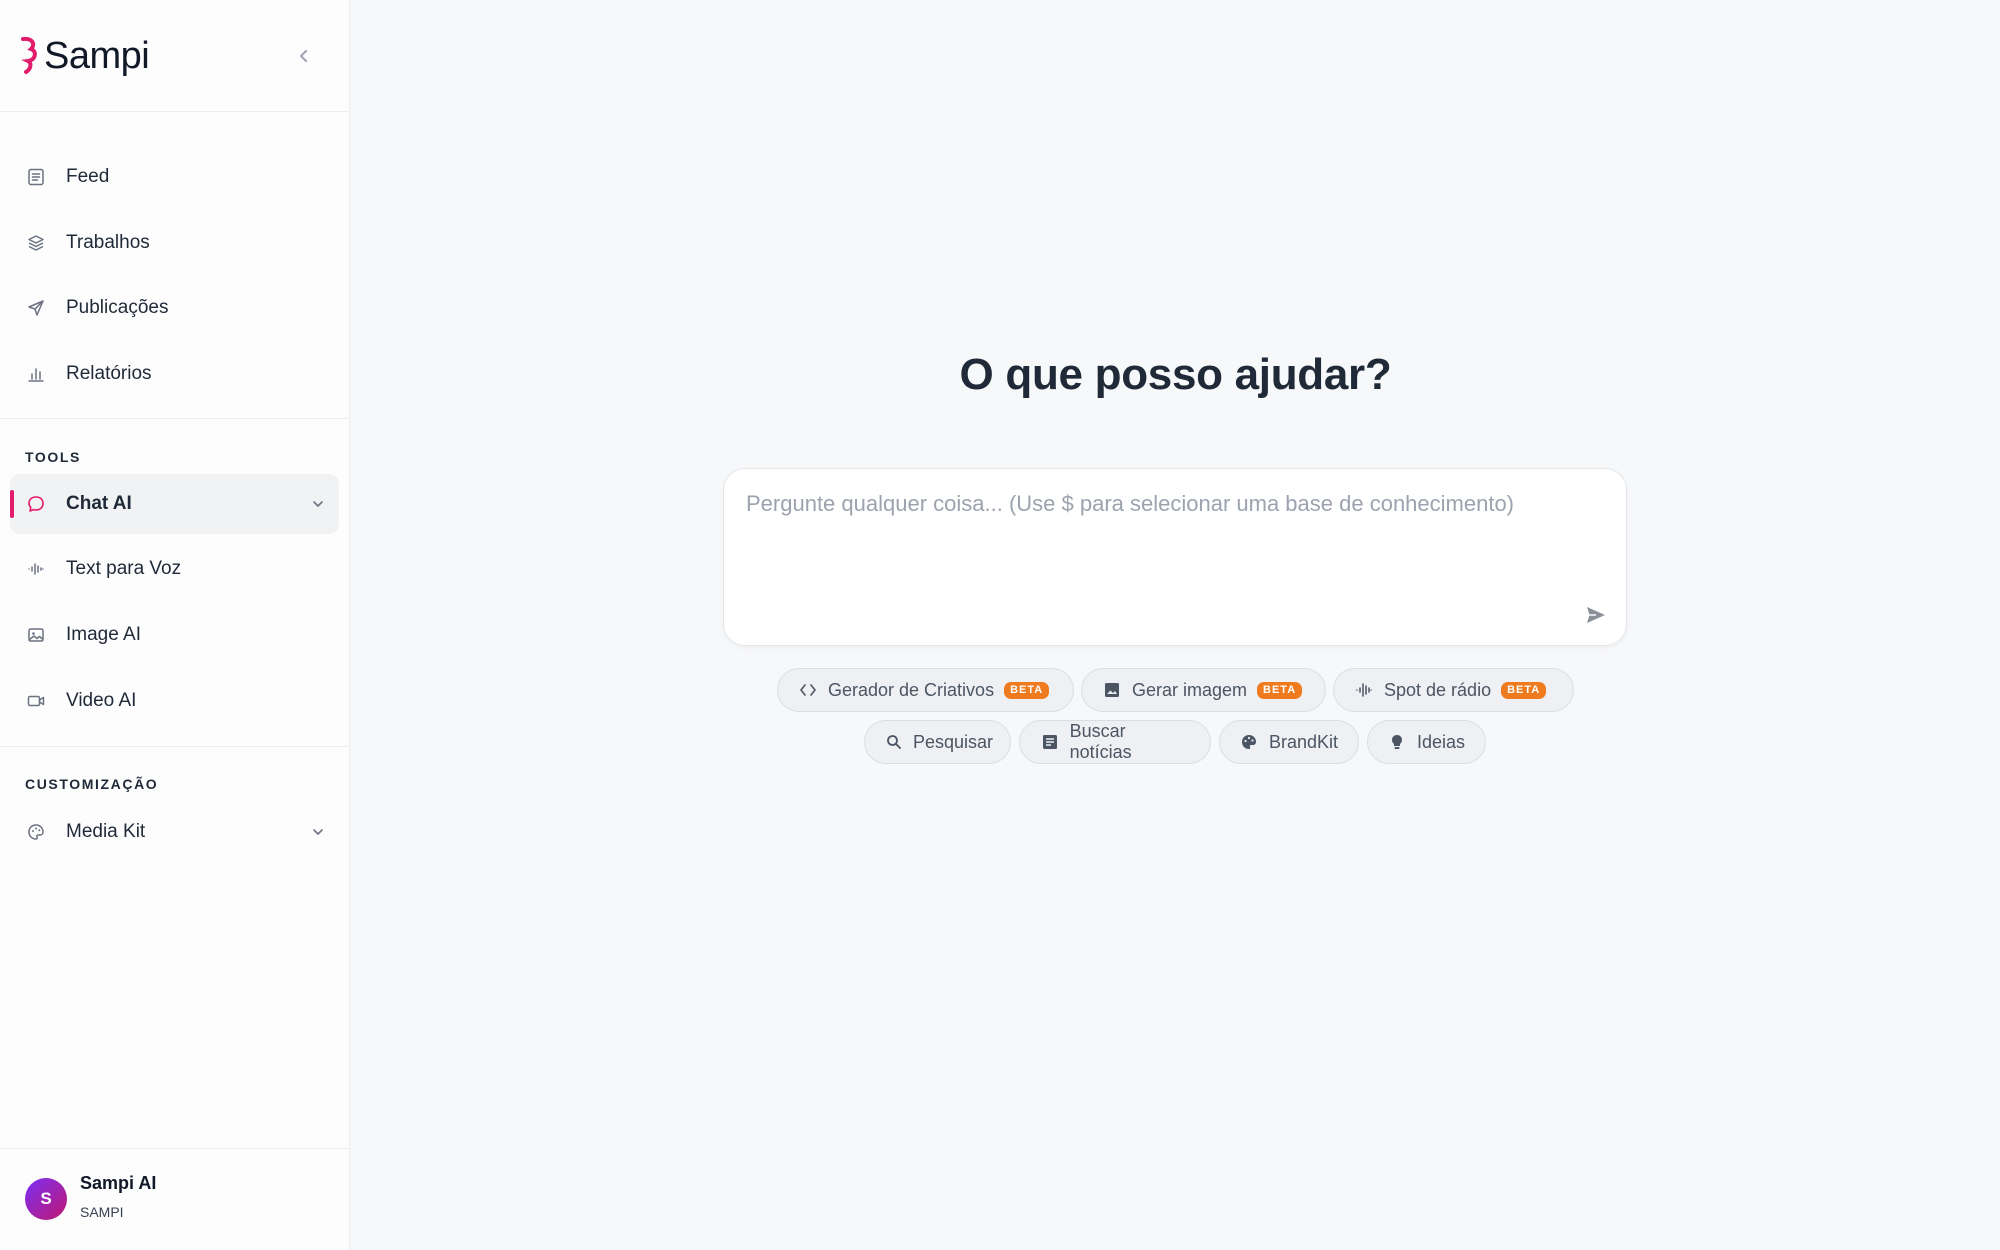  I want to click on send-button, so click(1596, 615).